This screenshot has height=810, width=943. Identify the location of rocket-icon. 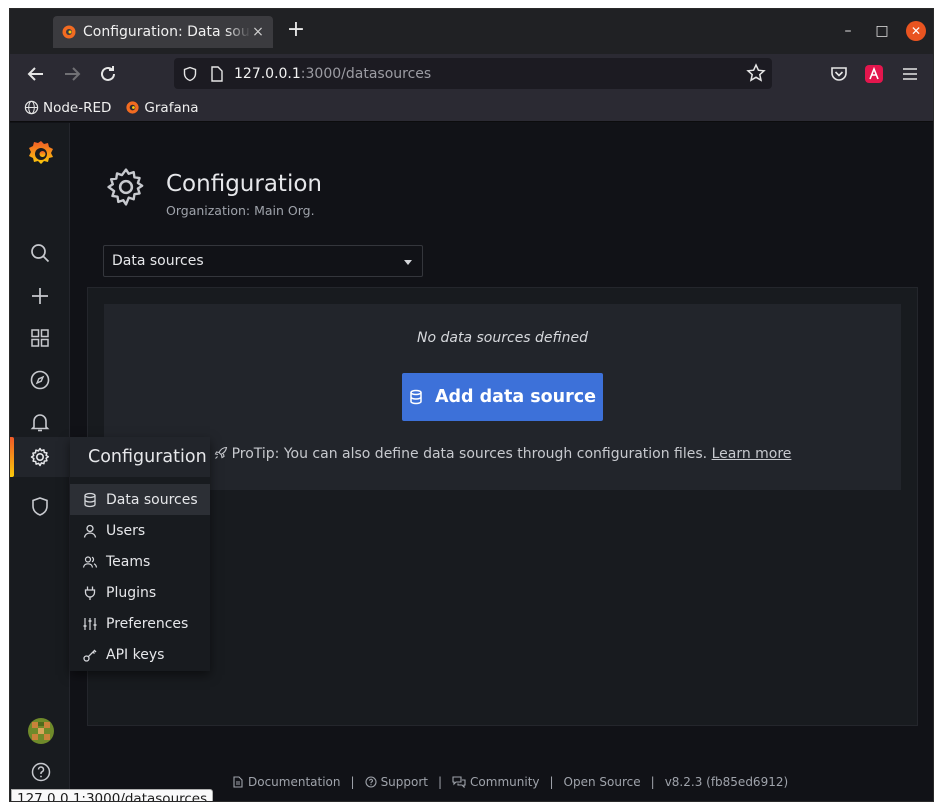
(220, 452).